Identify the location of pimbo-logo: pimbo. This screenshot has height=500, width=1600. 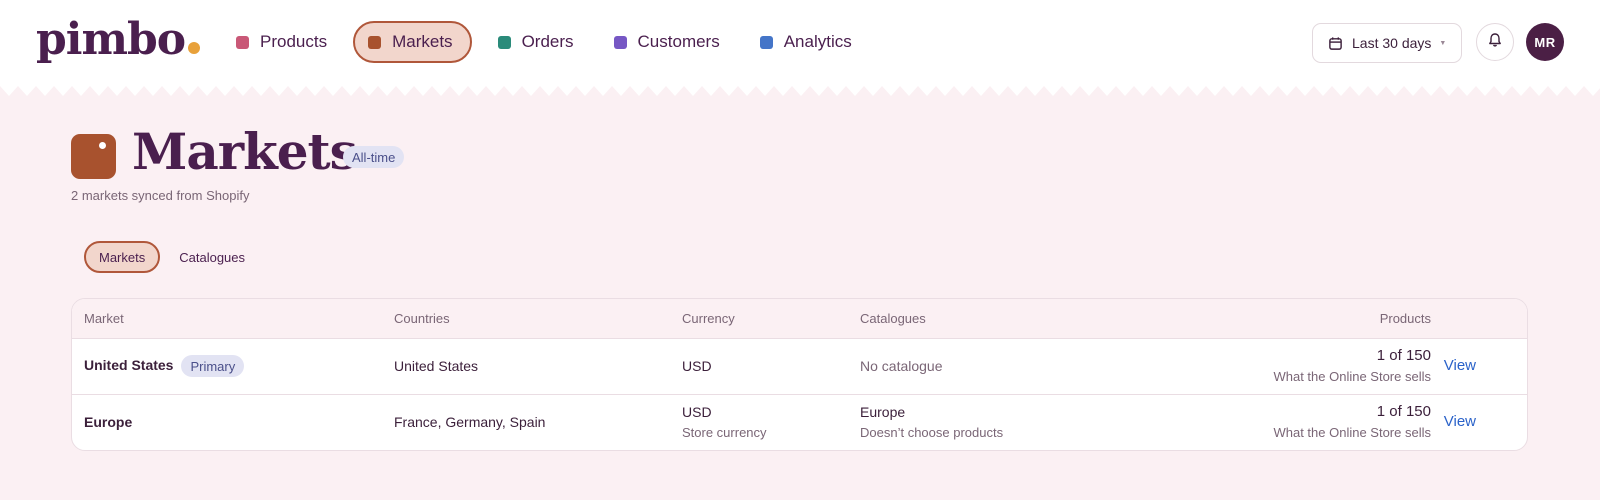
(118, 39).